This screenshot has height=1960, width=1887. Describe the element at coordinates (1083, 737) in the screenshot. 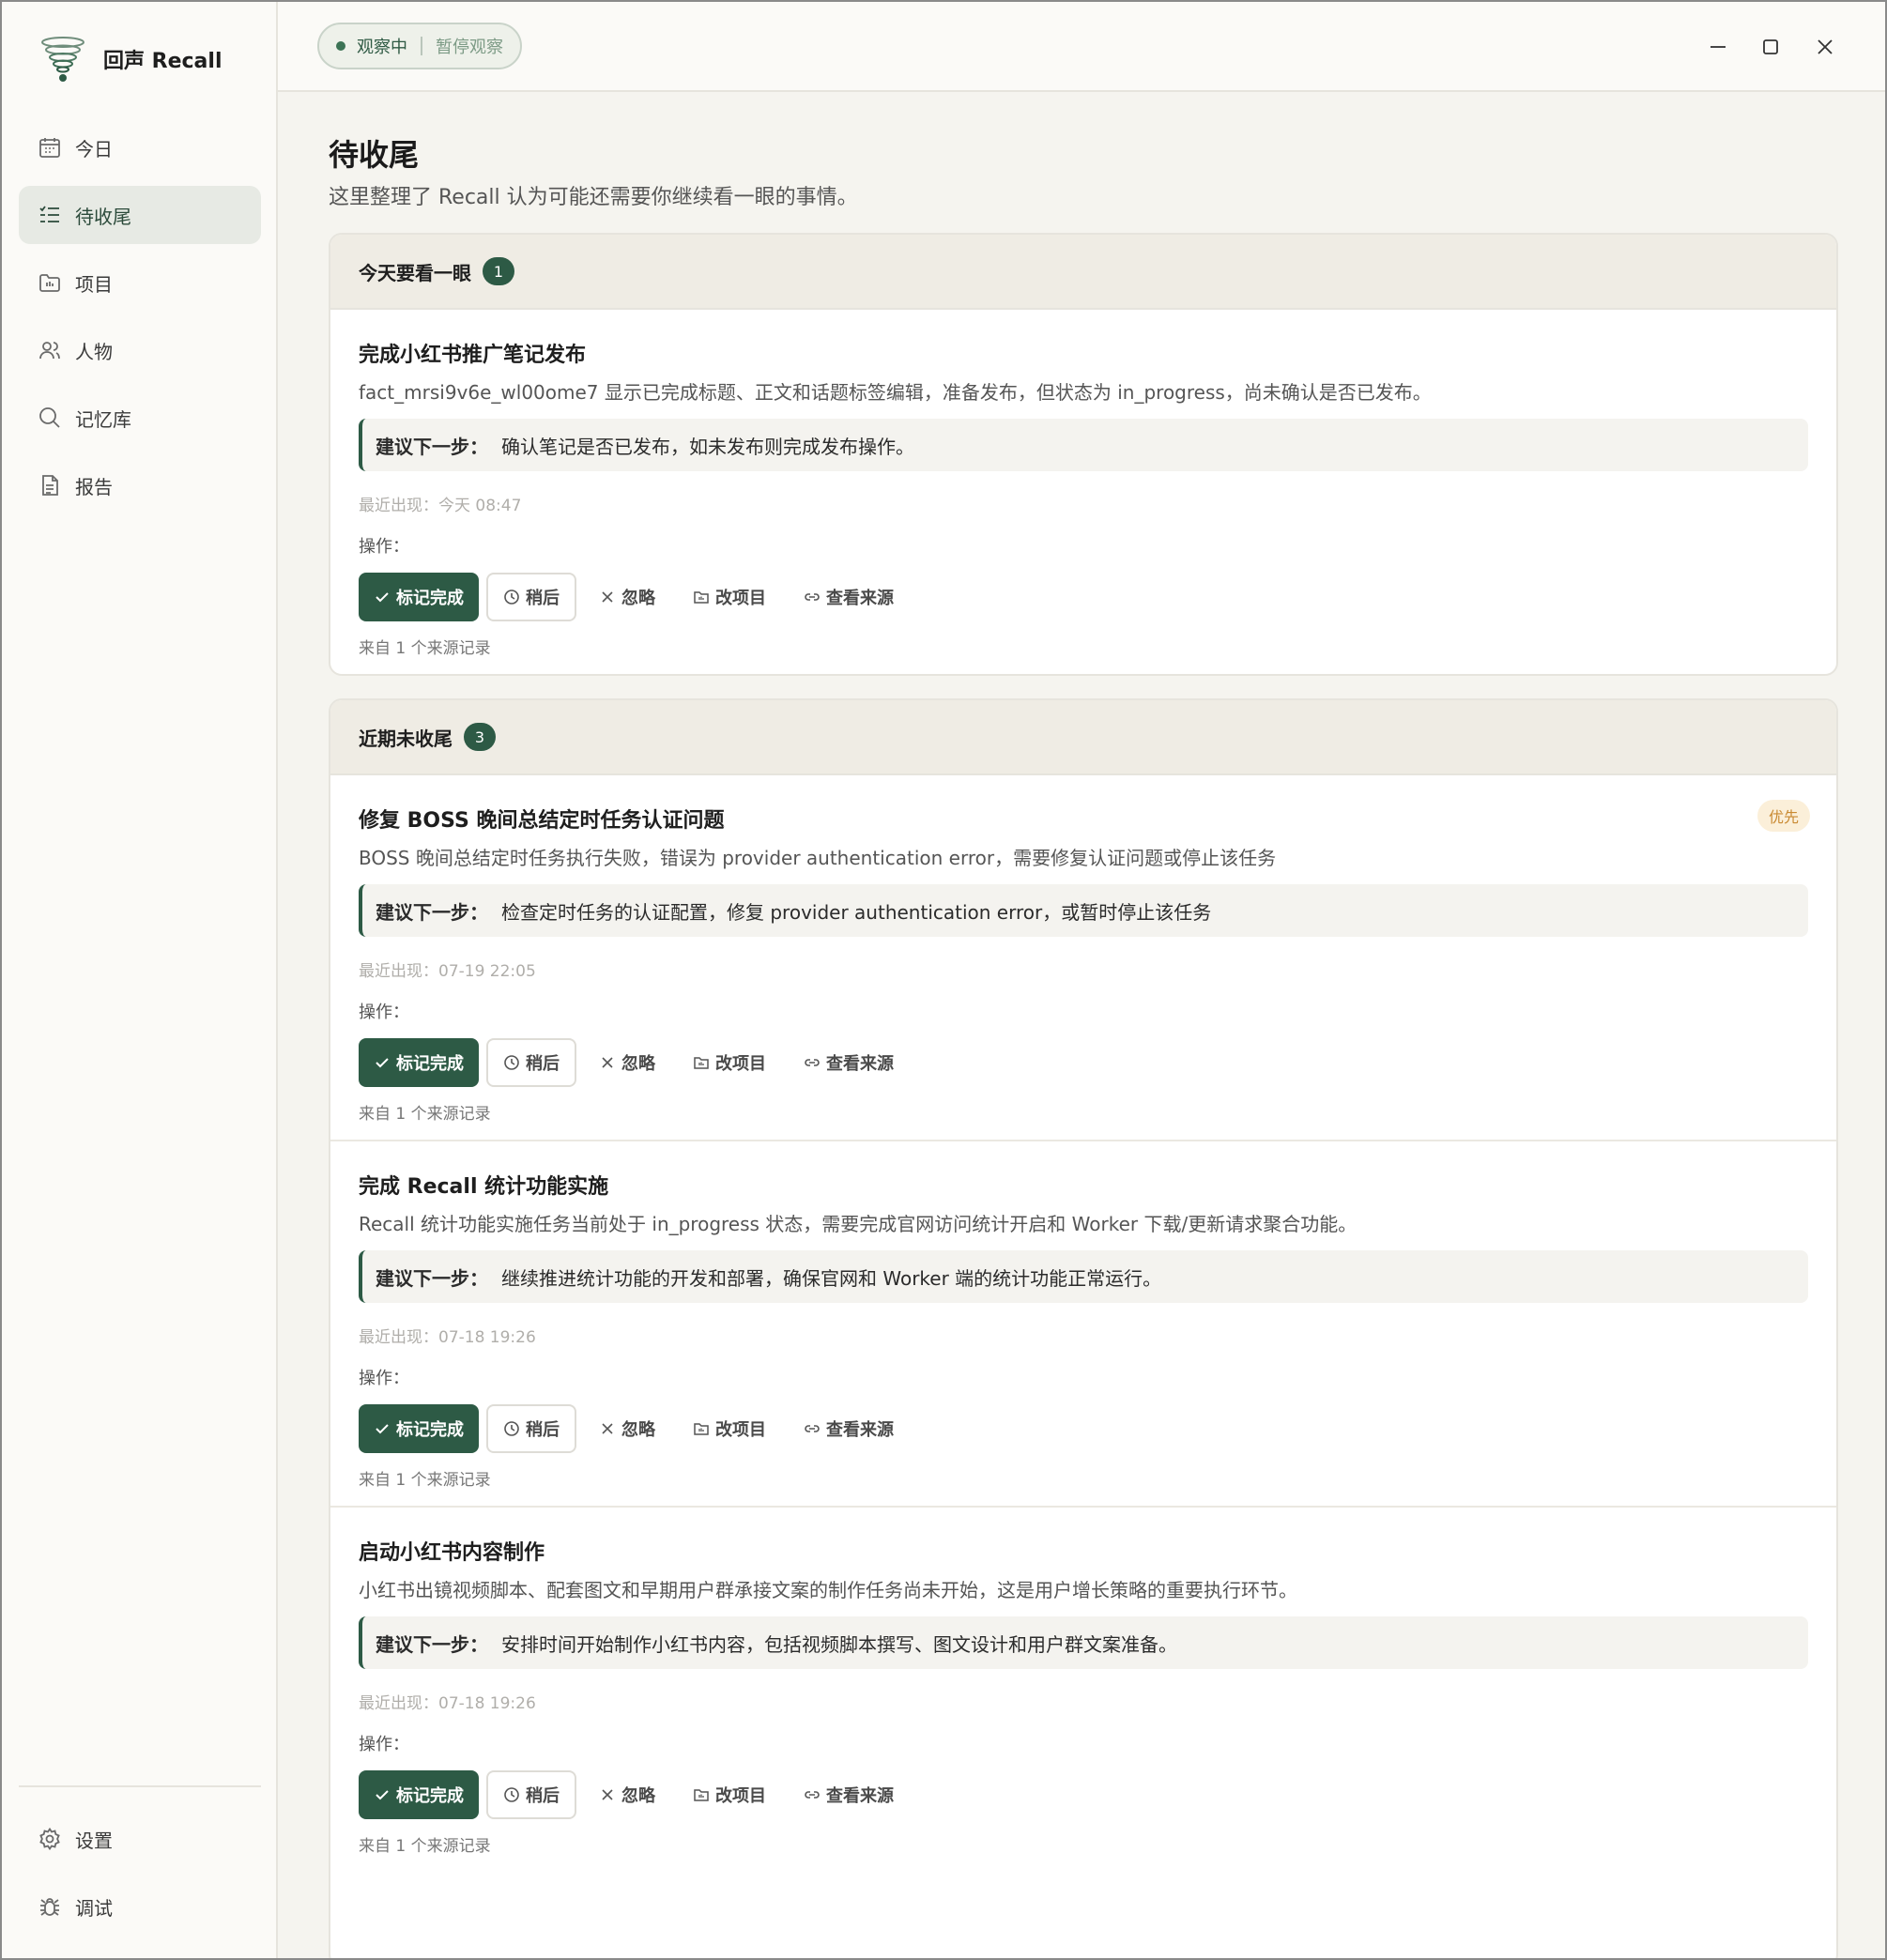

I see `section-header: 近期未收尾 3` at that location.